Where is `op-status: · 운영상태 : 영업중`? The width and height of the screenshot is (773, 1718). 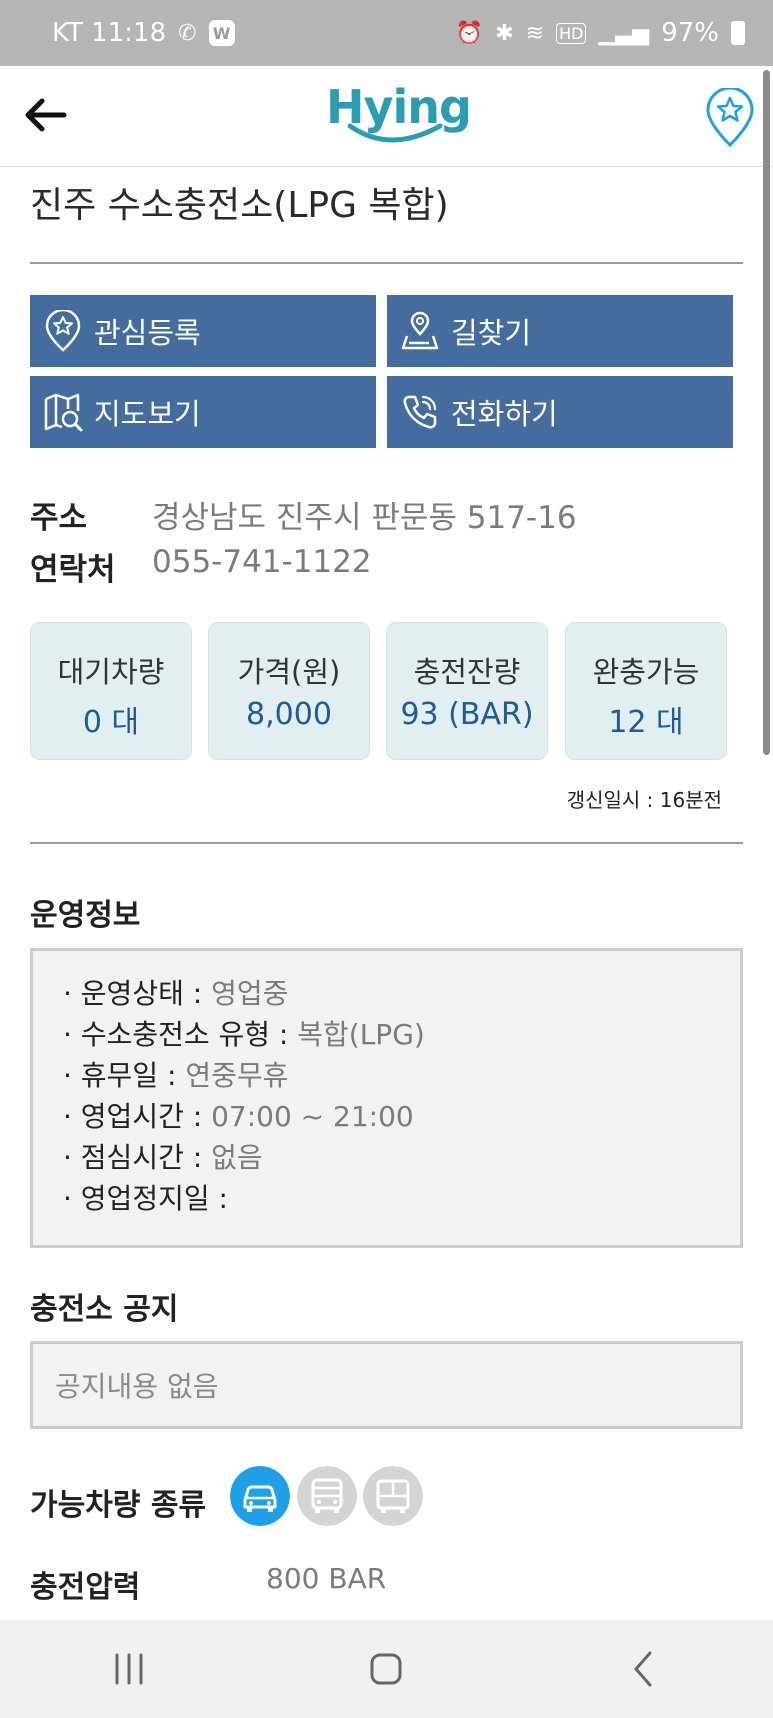
op-status: · 운영상태 : 영업중 is located at coordinates (176, 993).